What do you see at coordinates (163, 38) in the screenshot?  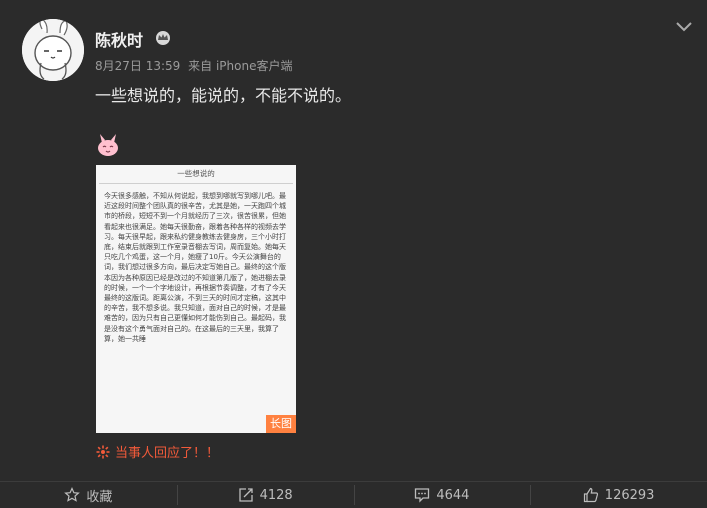 I see `crown-icon` at bounding box center [163, 38].